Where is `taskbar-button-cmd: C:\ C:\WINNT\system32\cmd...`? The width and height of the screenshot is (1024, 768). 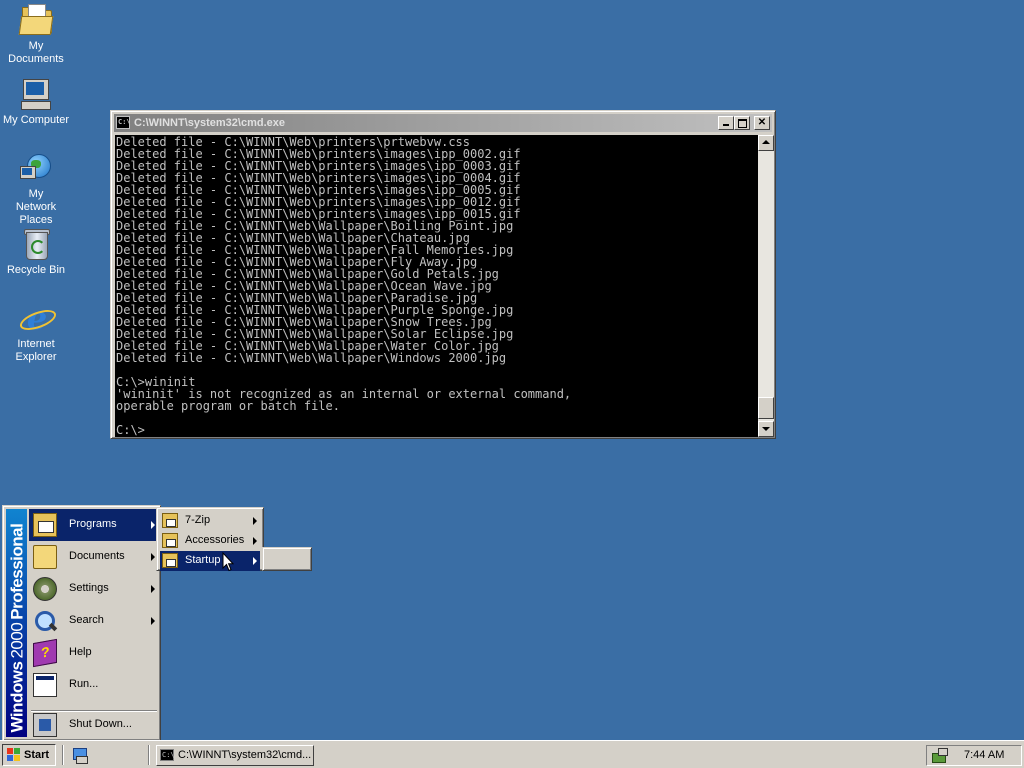 taskbar-button-cmd: C:\ C:\WINNT\system32\cmd... is located at coordinates (235, 755).